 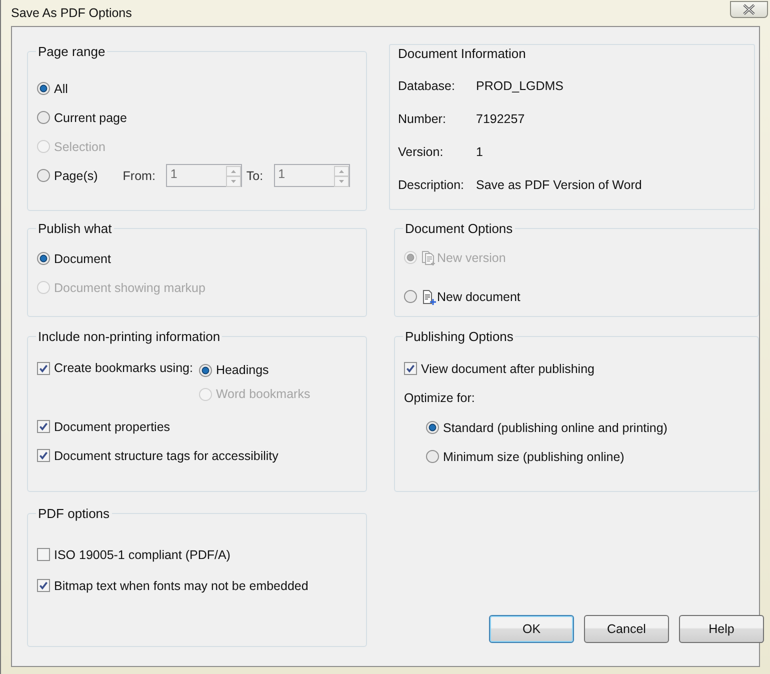 I want to click on field-label: Version:, so click(x=421, y=151).